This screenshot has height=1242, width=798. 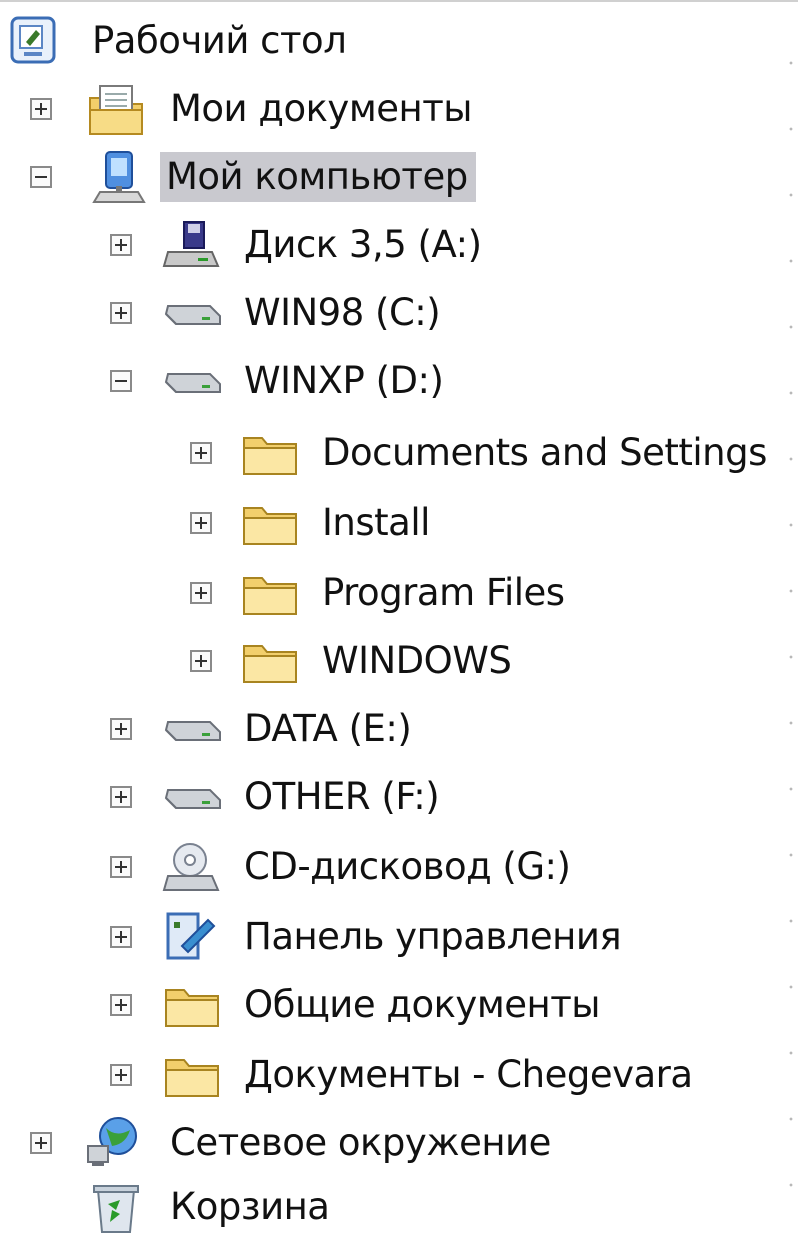 I want to click on tree-item-drive-f: OTHER (F:), so click(x=390, y=798).